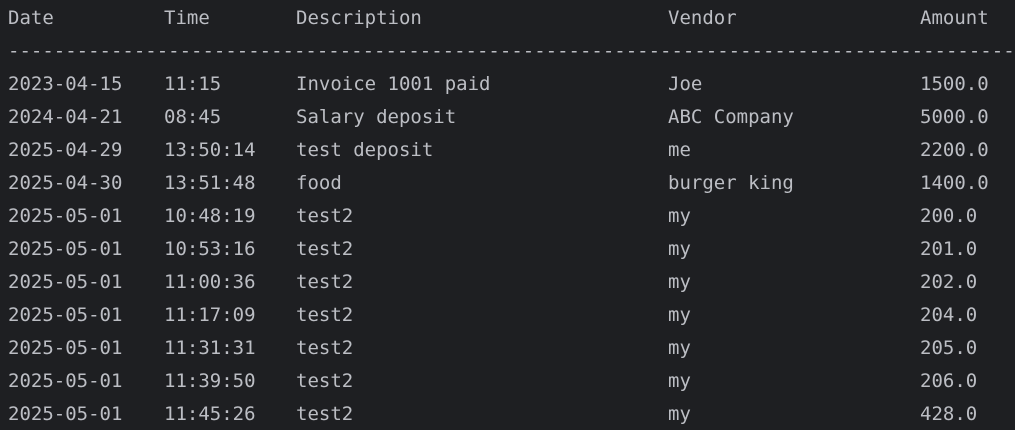 The image size is (1015, 430). I want to click on table-row: 2025-05-01 10:48:19 test2 my 200.0, so click(507, 216).